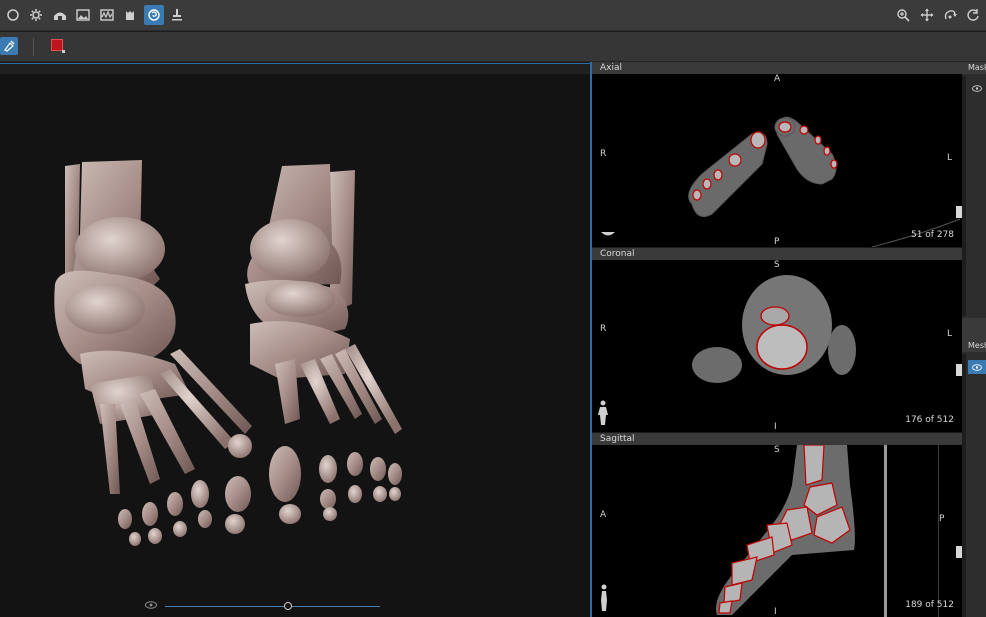 The image size is (986, 617). Describe the element at coordinates (83, 15) in the screenshot. I see `image-icon` at that location.